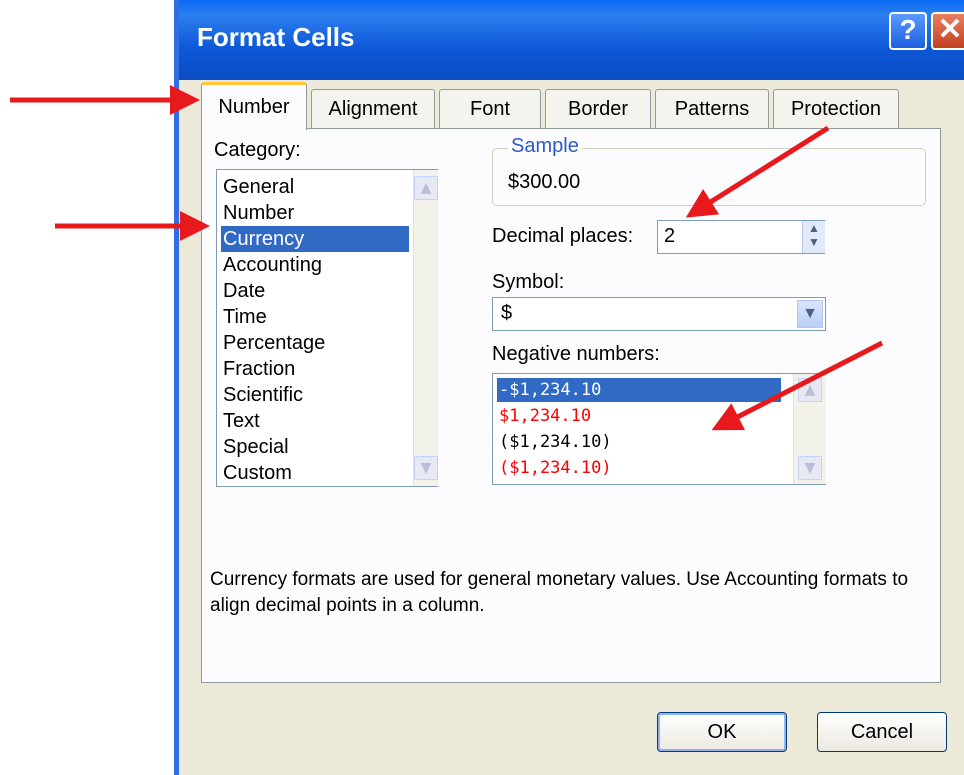 The width and height of the screenshot is (964, 775). I want to click on decimal-places-input: 2 ▲ ▼, so click(741, 237).